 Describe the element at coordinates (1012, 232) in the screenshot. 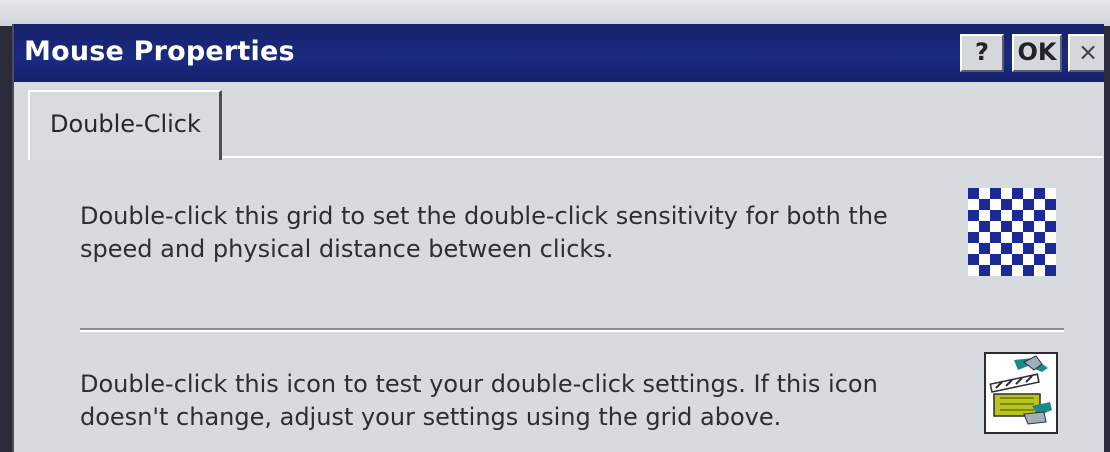

I see `checkerboard-grid-icon` at that location.